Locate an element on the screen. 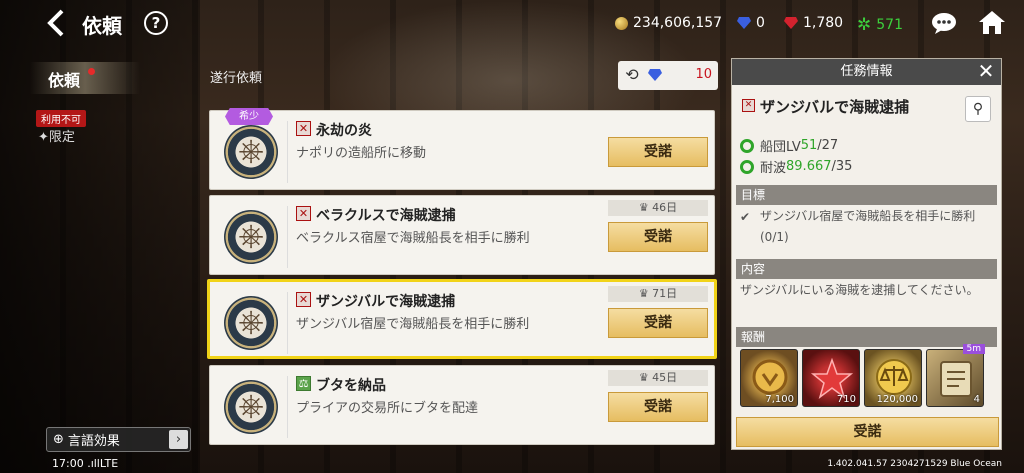 This screenshot has height=473, width=1024. quest-card-selected: ✕ ザンジバルで海賊逮捕 ザンジバル宿屋で海賊船長を相手に勝利 ♛ 71日 受諾 is located at coordinates (462, 319).